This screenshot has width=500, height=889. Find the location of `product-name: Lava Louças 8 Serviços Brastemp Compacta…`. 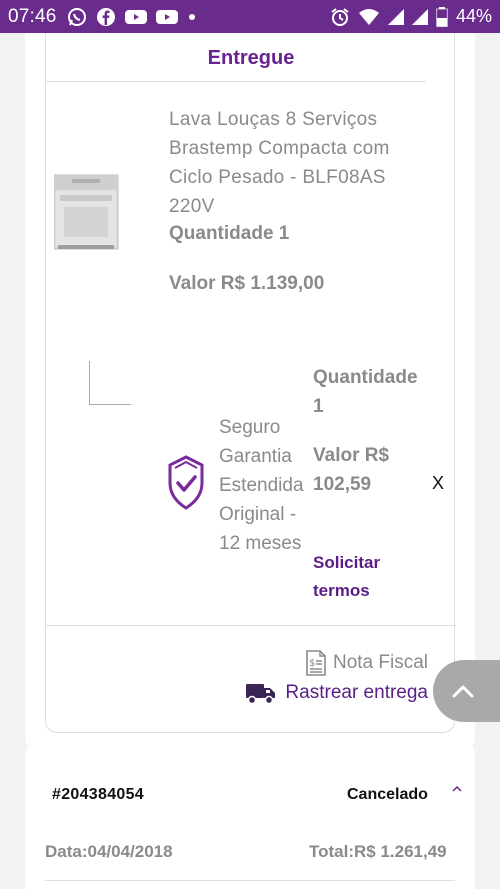

product-name: Lava Louças 8 Serviços Brastemp Compacta… is located at coordinates (299, 163).